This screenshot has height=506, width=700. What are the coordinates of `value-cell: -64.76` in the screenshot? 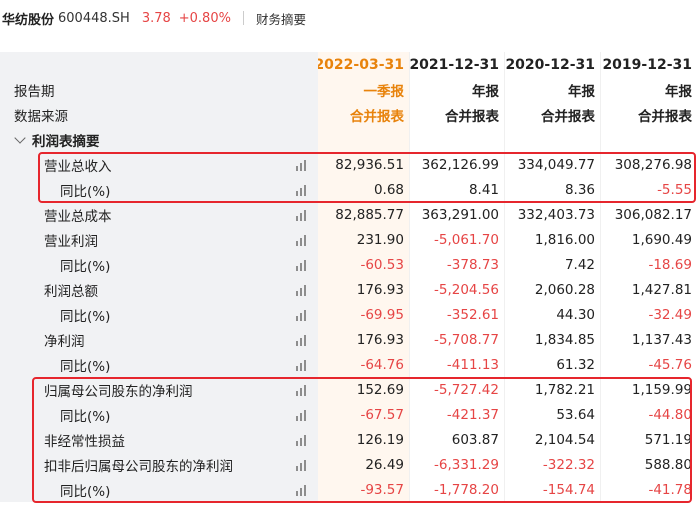 It's located at (364, 364).